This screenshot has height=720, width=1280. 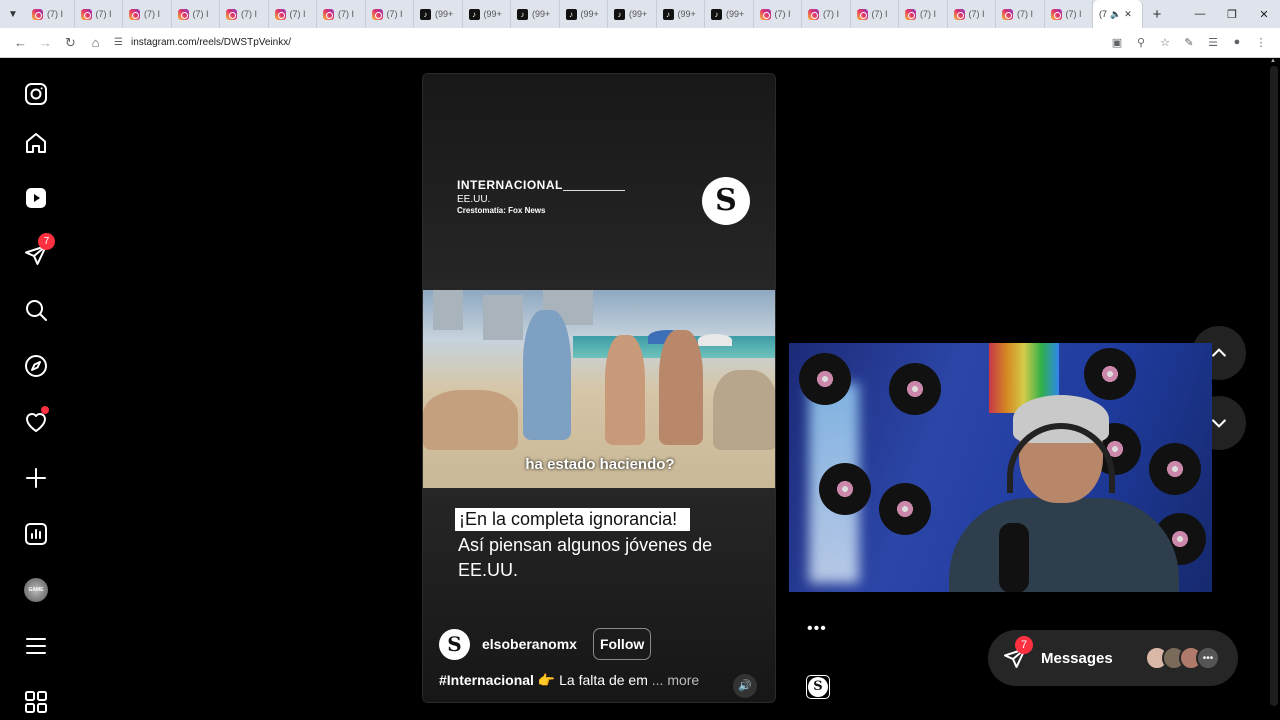 I want to click on address-bar-actions: ▣ ⚲ ☆ ✎ ☰ ● ⋮, so click(x=1189, y=42).